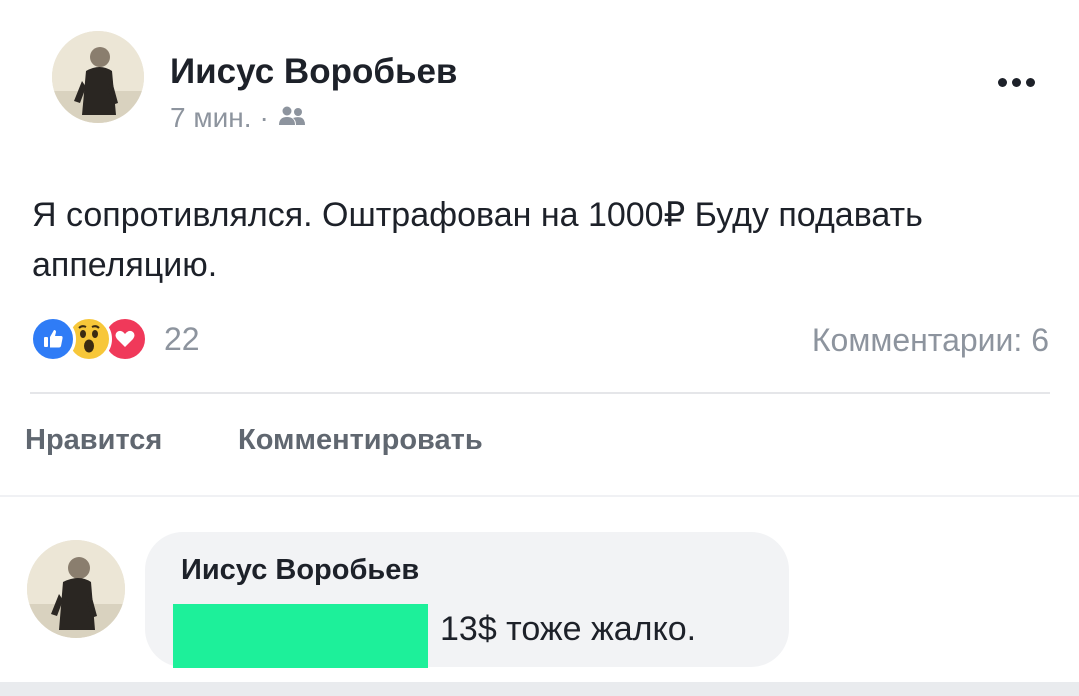 The width and height of the screenshot is (1079, 696). I want to click on post-meta: 7 мин. ·, so click(238, 118).